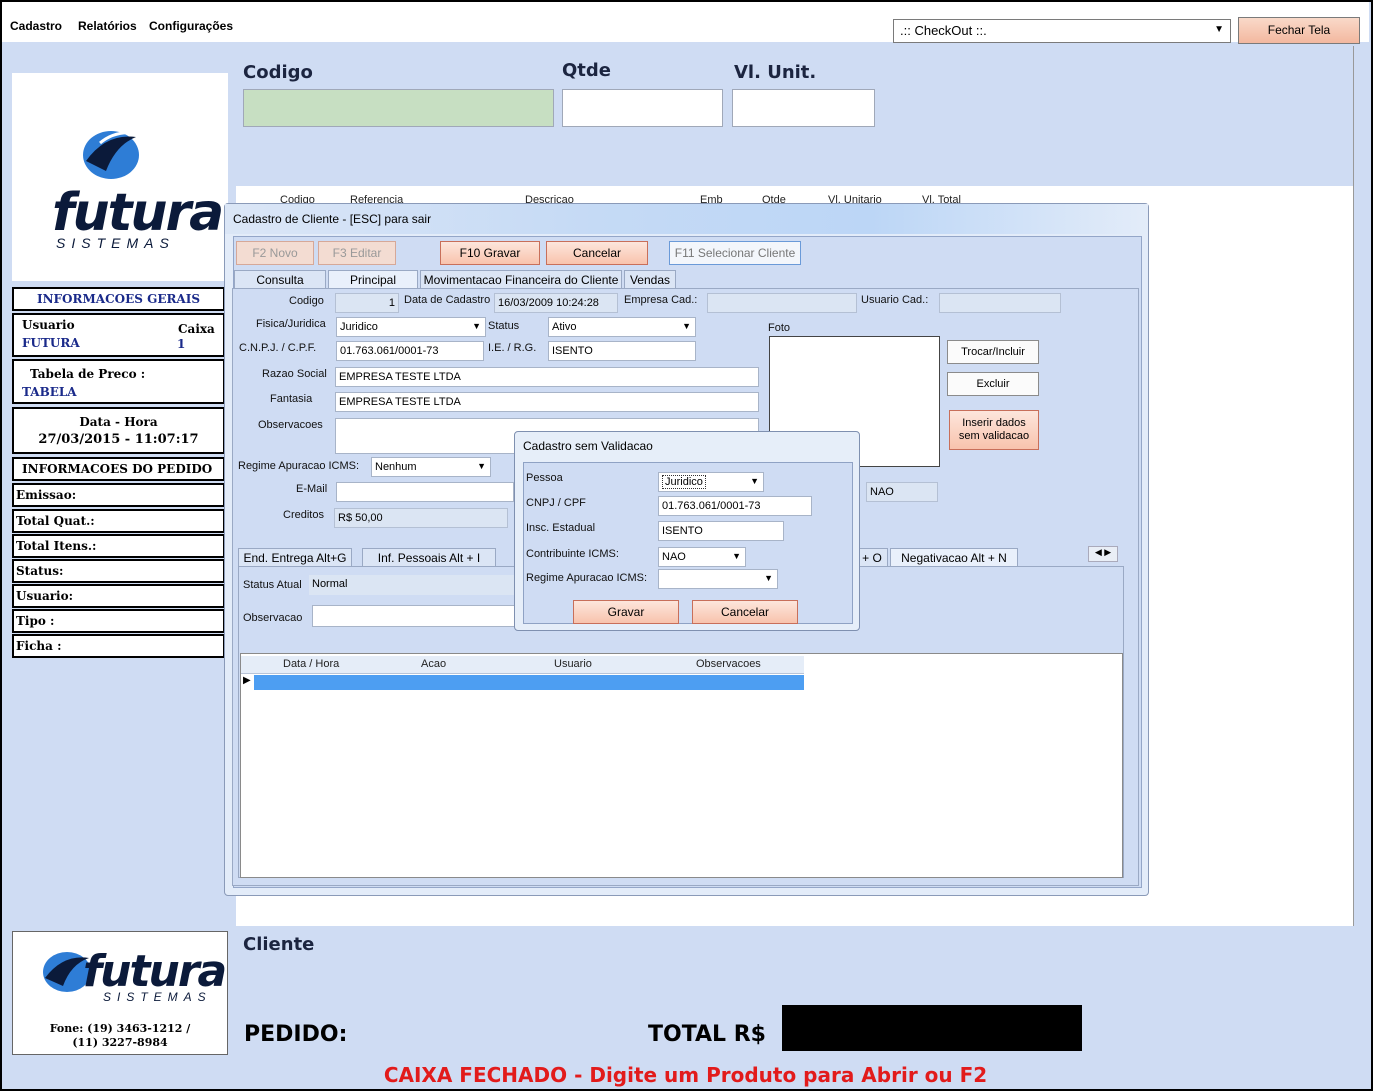 The width and height of the screenshot is (1373, 1091). What do you see at coordinates (622, 351) in the screenshot?
I see `ie-field: ISENTO` at bounding box center [622, 351].